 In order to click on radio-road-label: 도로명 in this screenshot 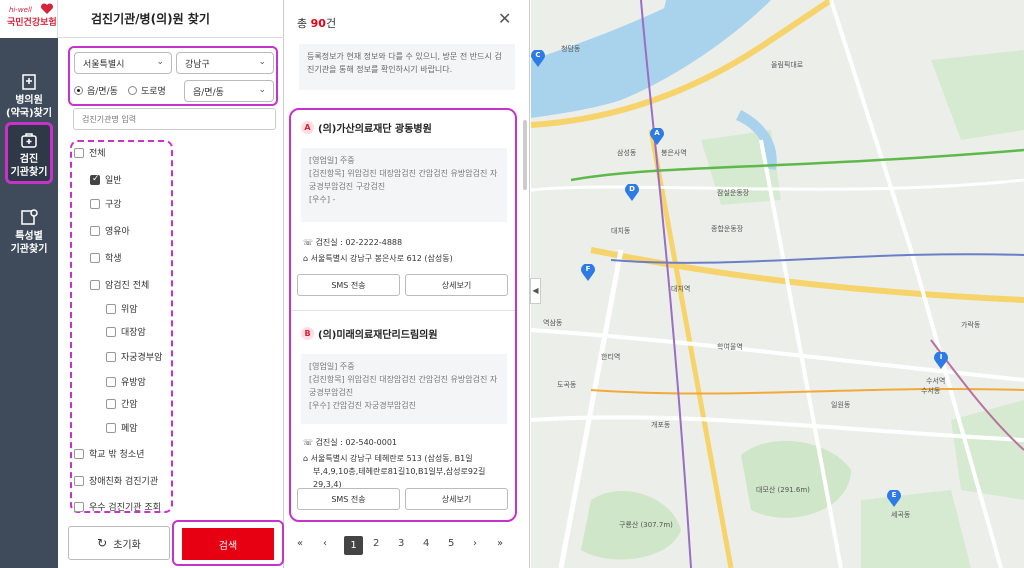, I will do `click(153, 92)`.